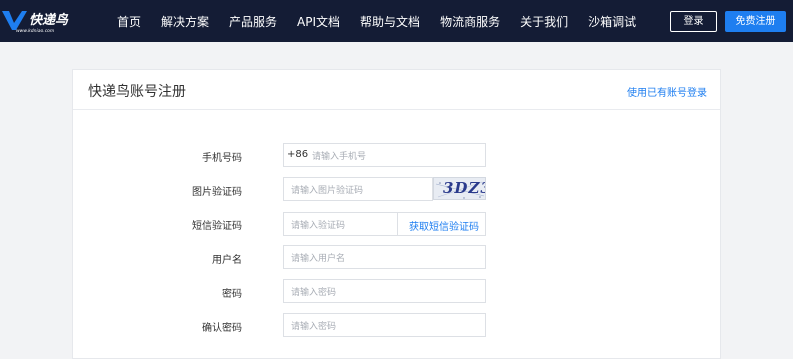 This screenshot has height=359, width=793. Describe the element at coordinates (612, 21) in the screenshot. I see `nav-item-sandbox: 沙箱调试` at that location.